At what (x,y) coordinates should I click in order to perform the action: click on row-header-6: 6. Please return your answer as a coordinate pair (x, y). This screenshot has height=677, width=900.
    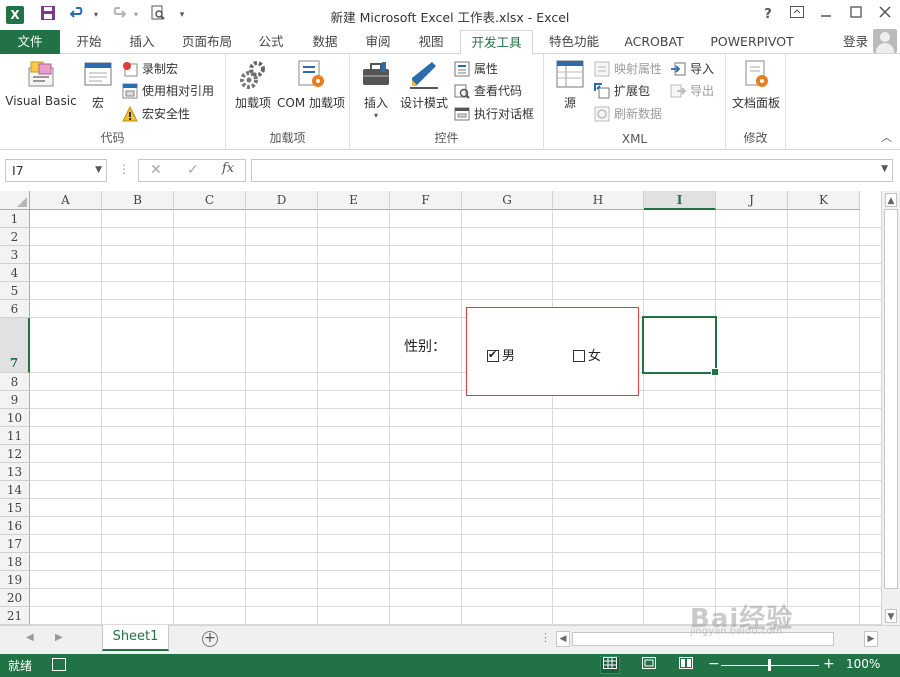
    Looking at the image, I should click on (15, 309).